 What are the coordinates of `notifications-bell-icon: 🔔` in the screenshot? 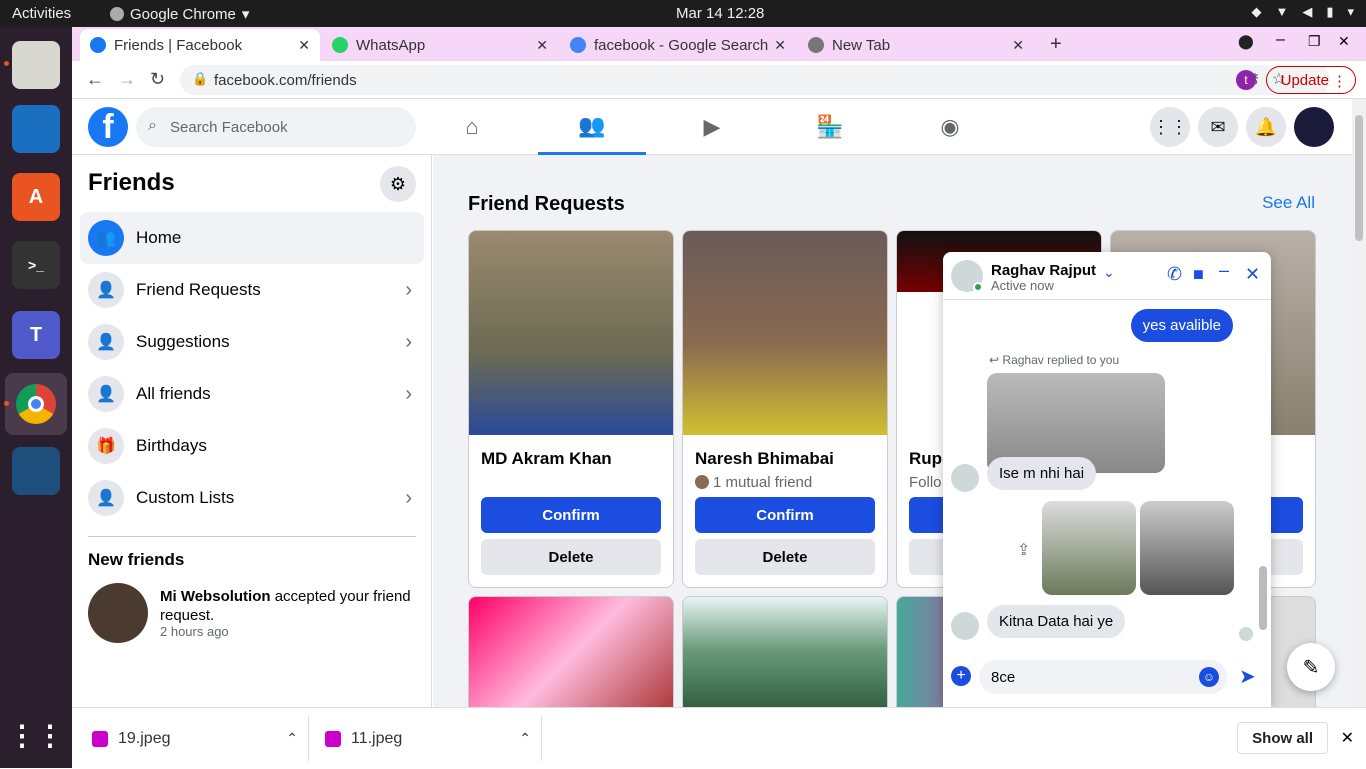 It's located at (1266, 127).